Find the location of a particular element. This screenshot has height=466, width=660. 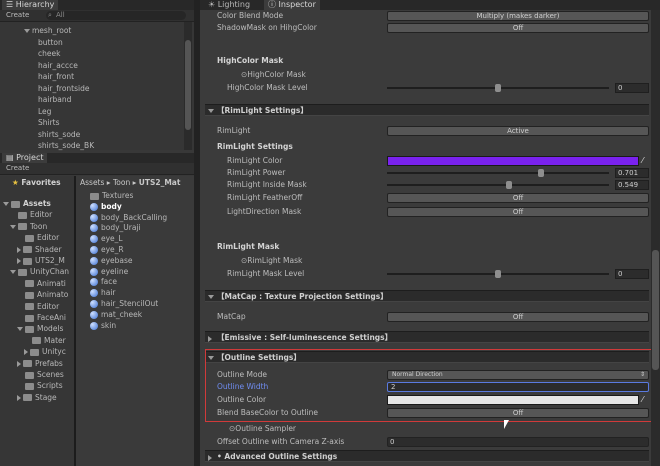

outline-sampler-texture: ⊙Outline Sampler is located at coordinates (262, 429).